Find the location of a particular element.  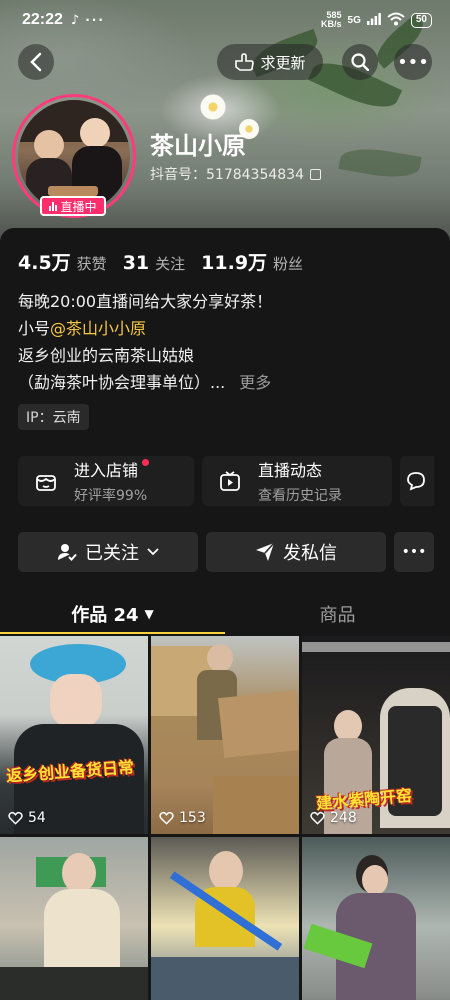

bio-line: 返乡创业的云南茶山姑娘 is located at coordinates (106, 355).